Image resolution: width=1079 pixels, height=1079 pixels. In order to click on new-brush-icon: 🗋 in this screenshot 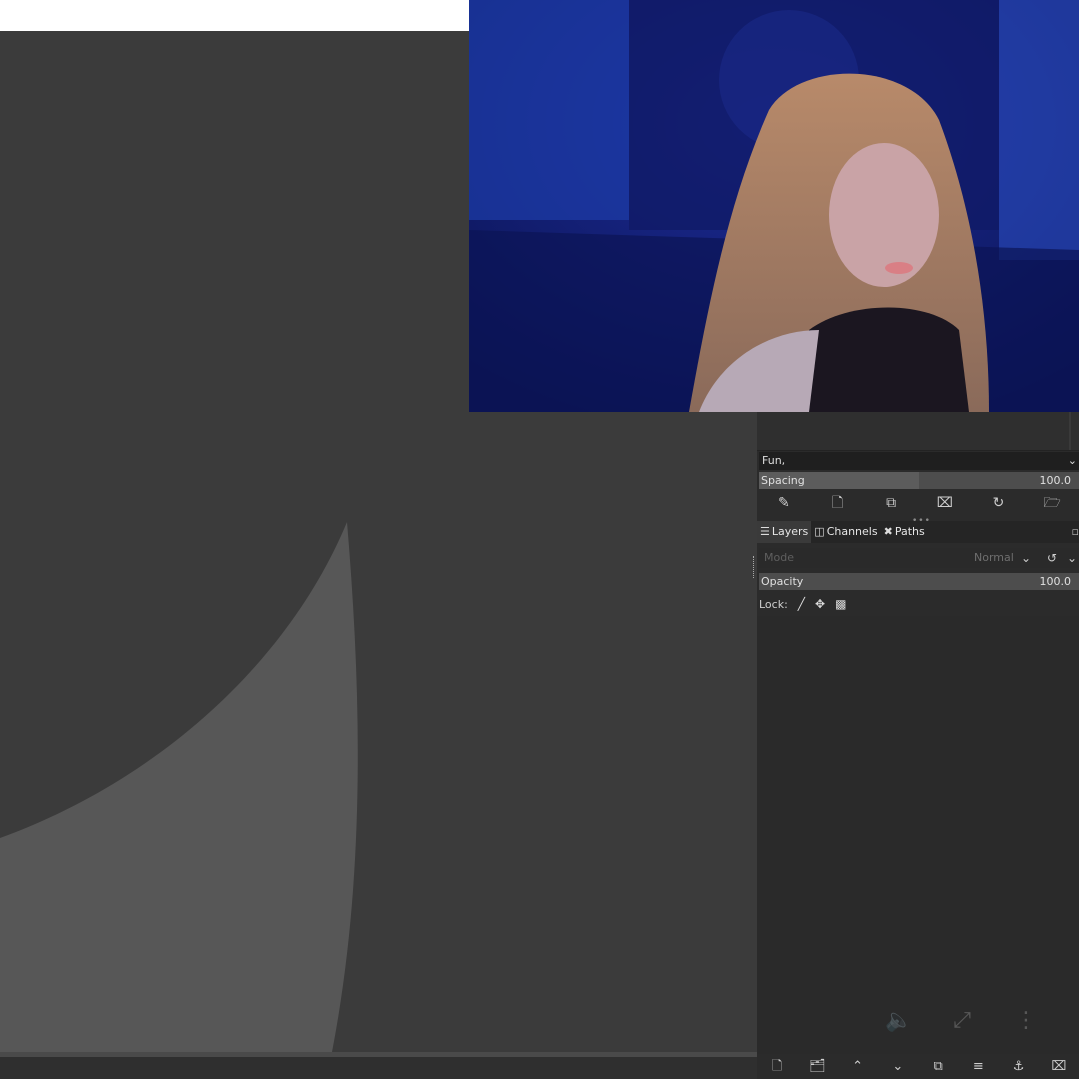, I will do `click(838, 503)`.